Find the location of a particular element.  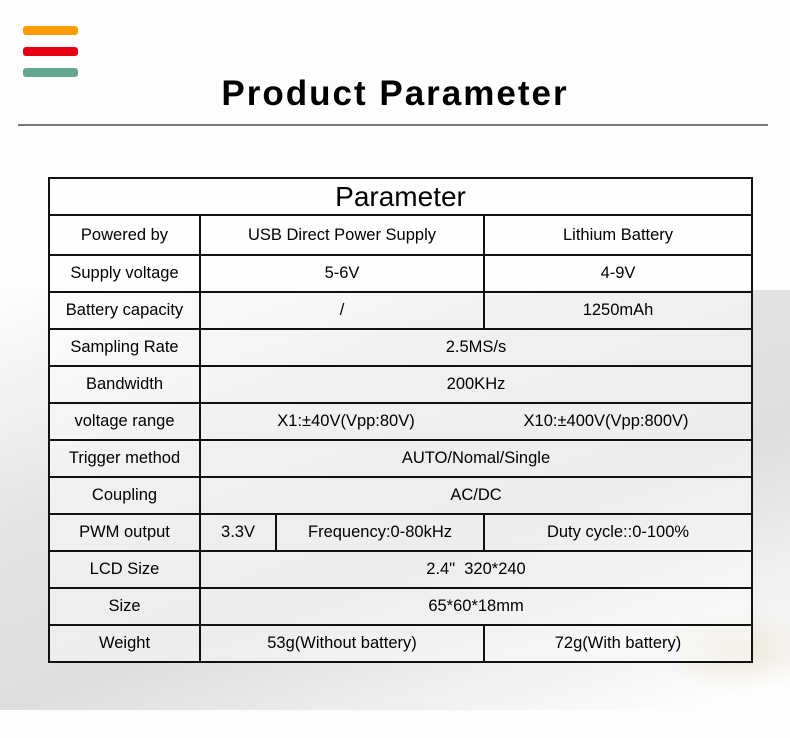

table-row: Size 65*60*18mm is located at coordinates (401, 606).